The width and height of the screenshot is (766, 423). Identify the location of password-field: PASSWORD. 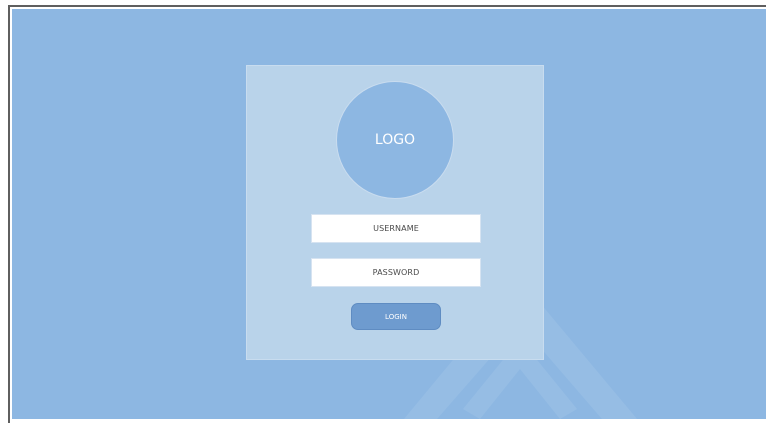
(396, 272).